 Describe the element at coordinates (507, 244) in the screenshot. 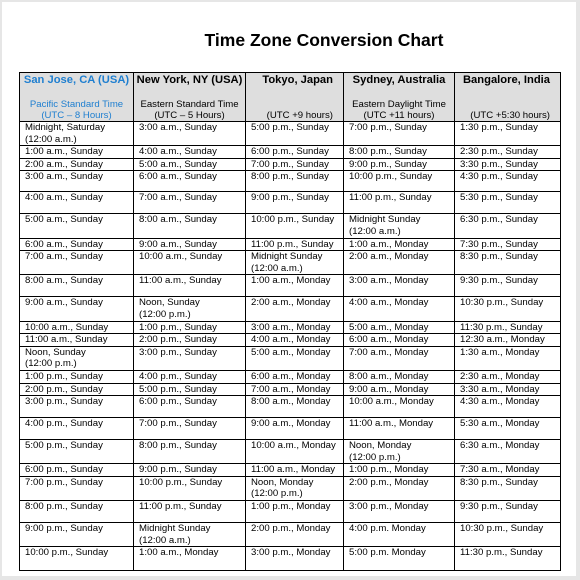

I see `table-cell: 7:30 p.m., Sunday` at that location.